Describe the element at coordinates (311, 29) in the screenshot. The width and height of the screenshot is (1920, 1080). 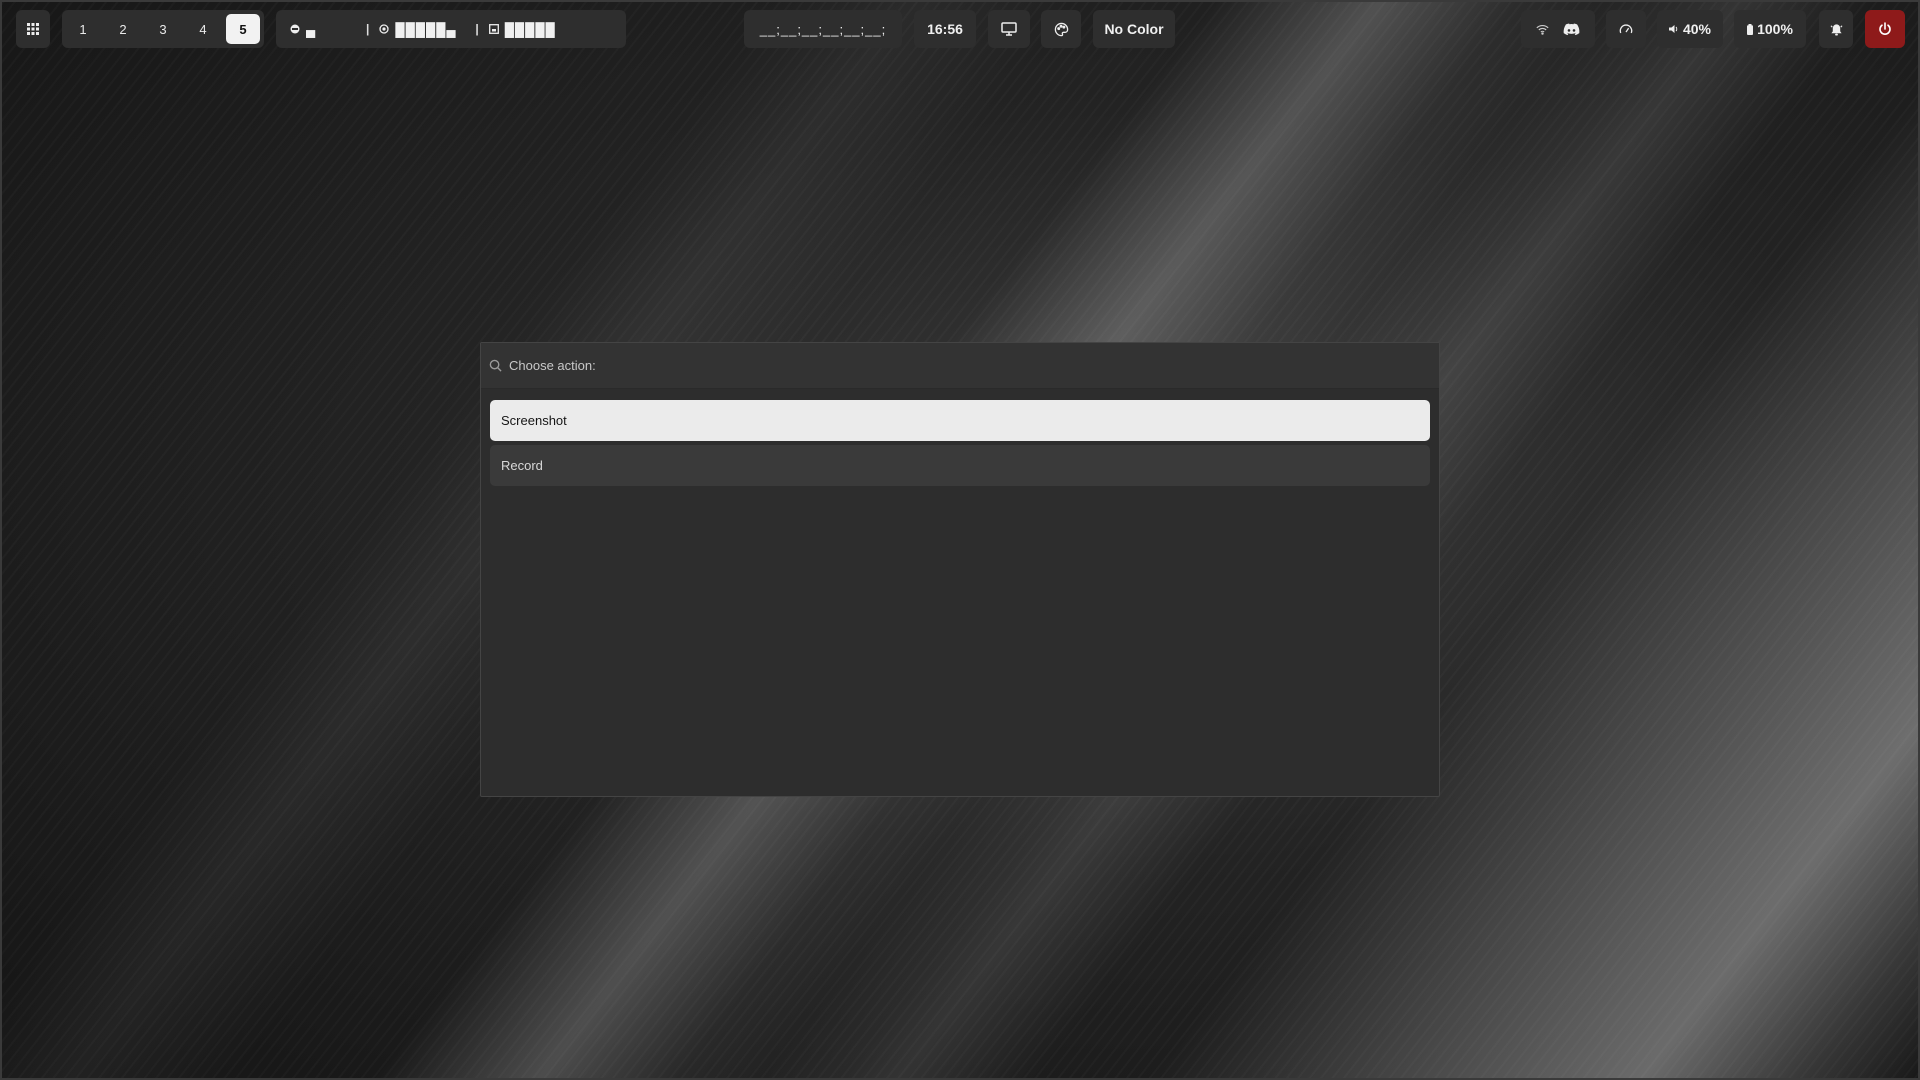
I see `cpu-usage-bar: ▄` at that location.